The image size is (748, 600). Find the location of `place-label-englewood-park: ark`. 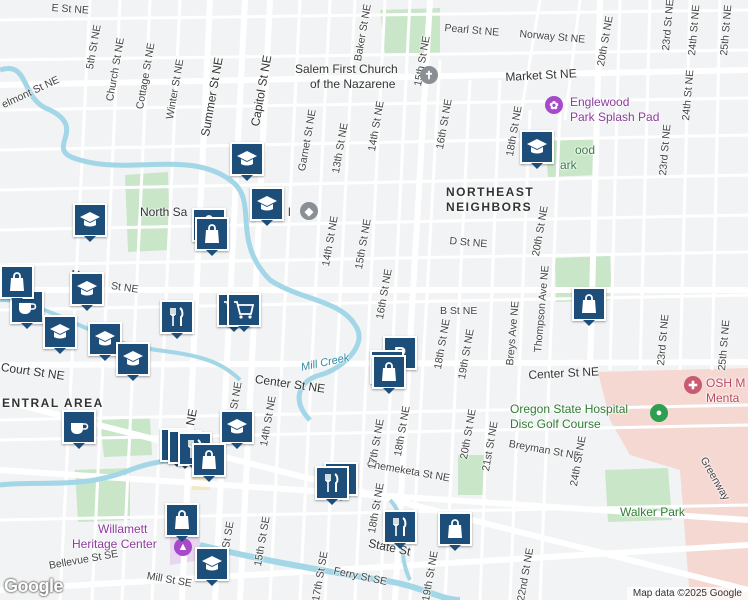

place-label-englewood-park: ark is located at coordinates (568, 165).